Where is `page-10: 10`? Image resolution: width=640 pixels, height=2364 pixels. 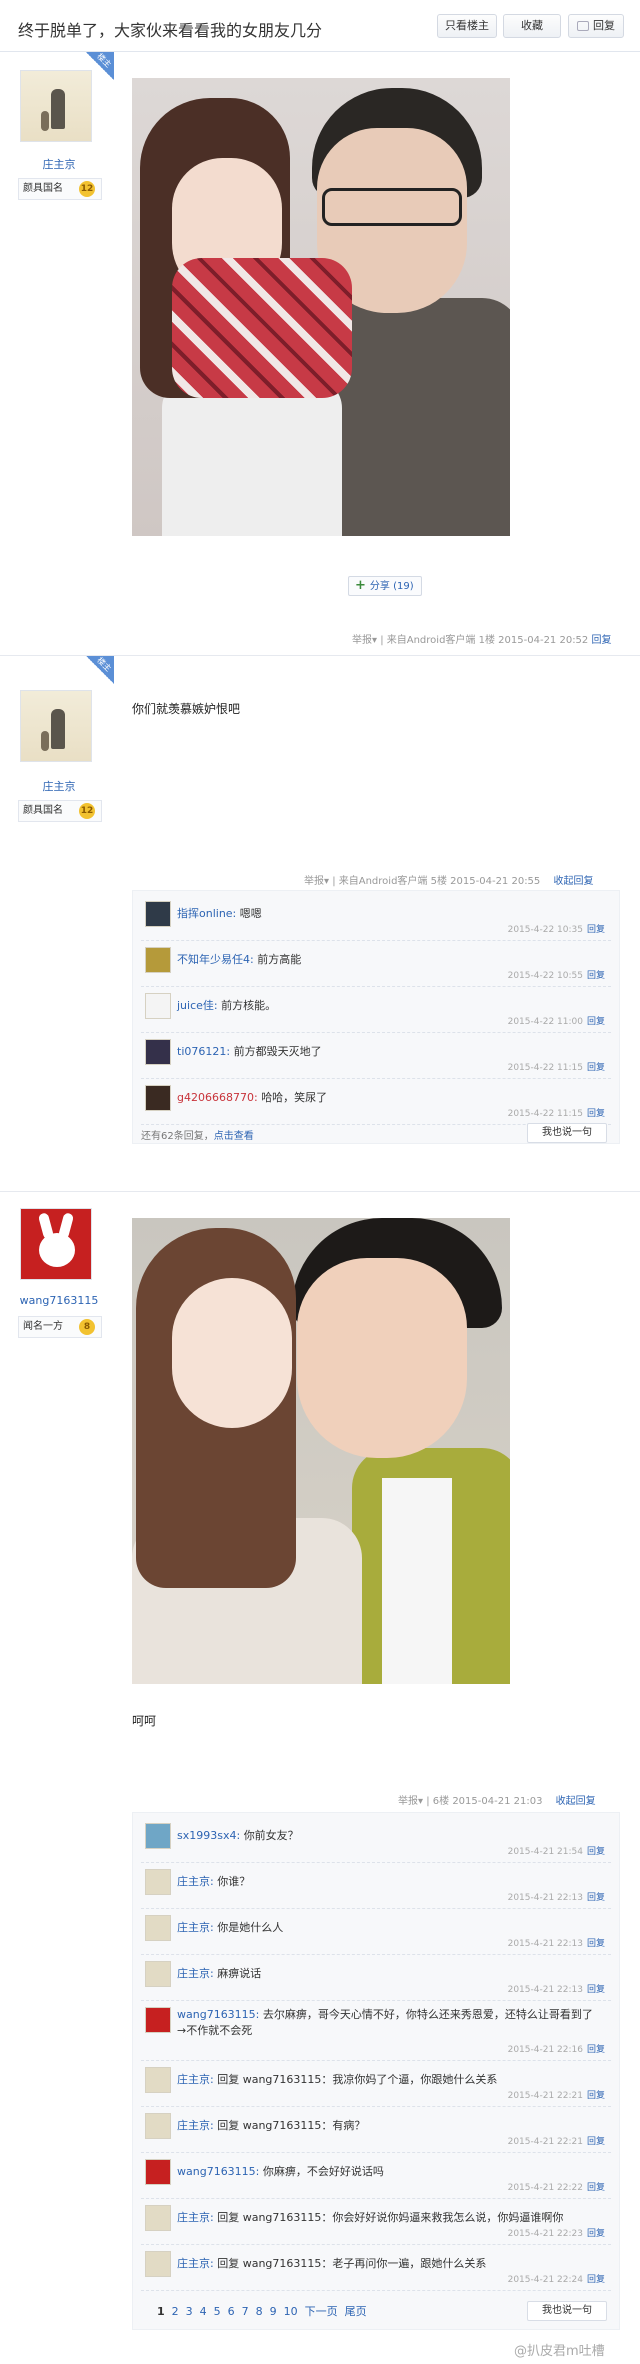
page-10: 10 is located at coordinates (291, 2311).